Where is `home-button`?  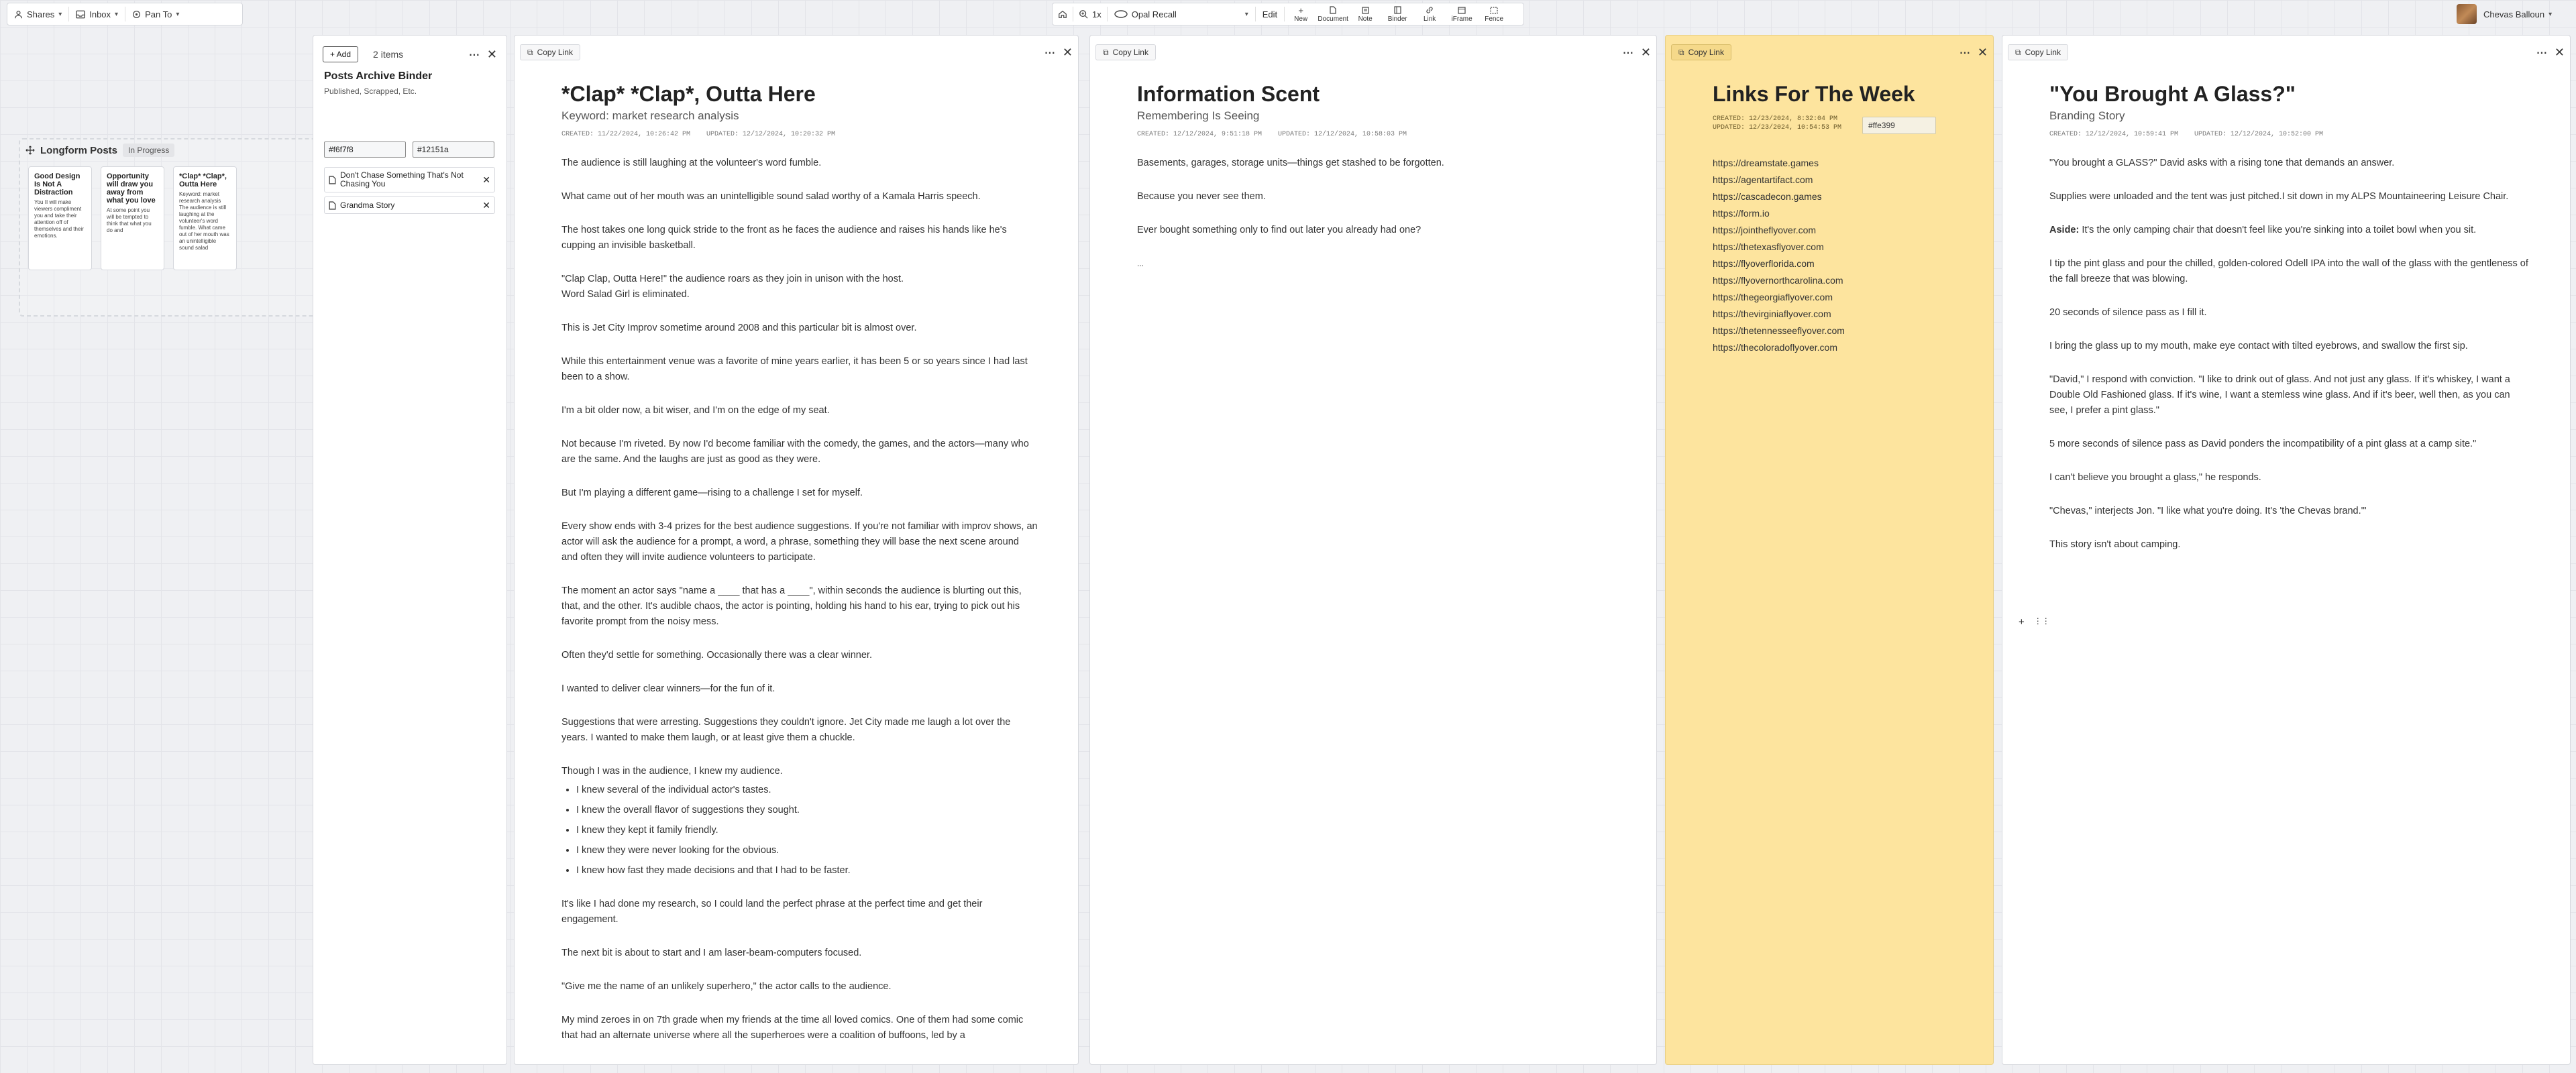
home-button is located at coordinates (1063, 14).